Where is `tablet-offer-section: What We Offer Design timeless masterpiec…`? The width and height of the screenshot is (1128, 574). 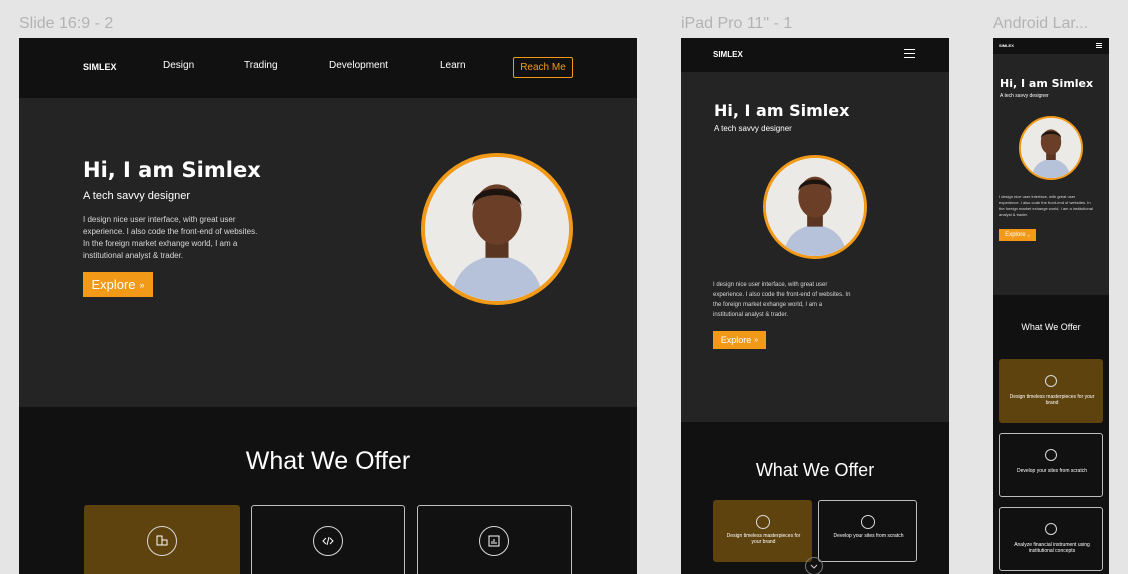 tablet-offer-section: What We Offer Design timeless masterpiec… is located at coordinates (815, 498).